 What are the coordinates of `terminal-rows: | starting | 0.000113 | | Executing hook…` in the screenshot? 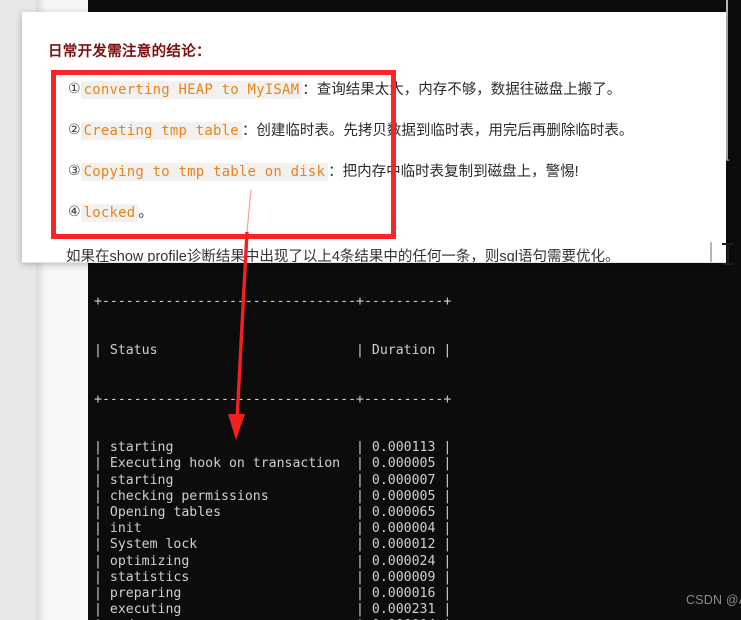 It's located at (273, 530).